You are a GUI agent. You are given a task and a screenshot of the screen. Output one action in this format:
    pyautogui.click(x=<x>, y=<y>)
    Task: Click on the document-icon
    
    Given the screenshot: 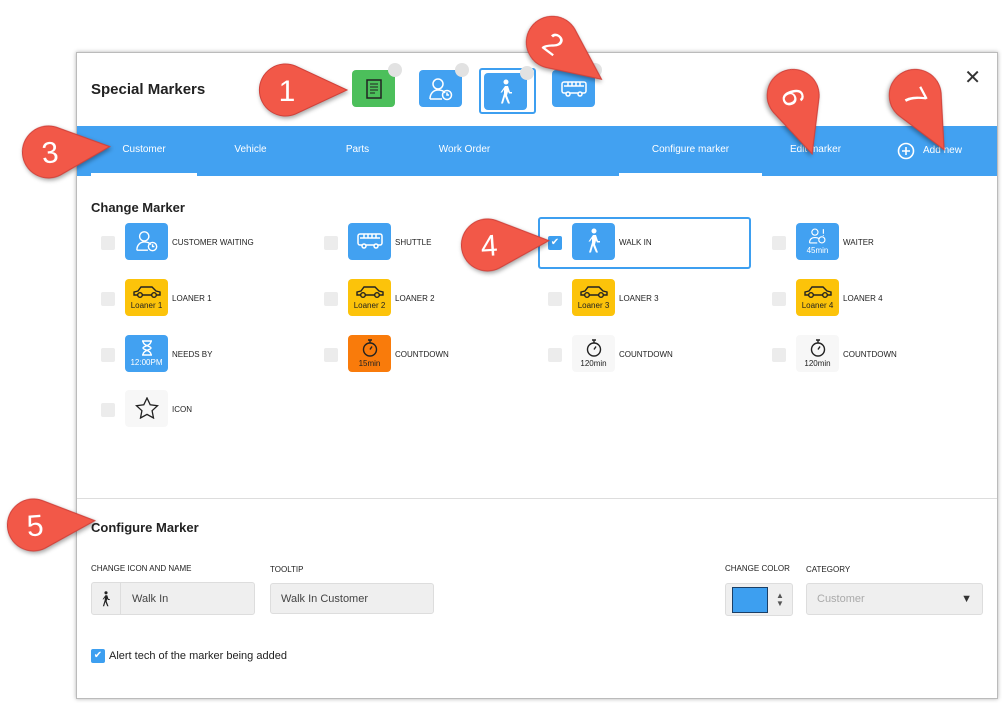 What is the action you would take?
    pyautogui.click(x=373, y=88)
    